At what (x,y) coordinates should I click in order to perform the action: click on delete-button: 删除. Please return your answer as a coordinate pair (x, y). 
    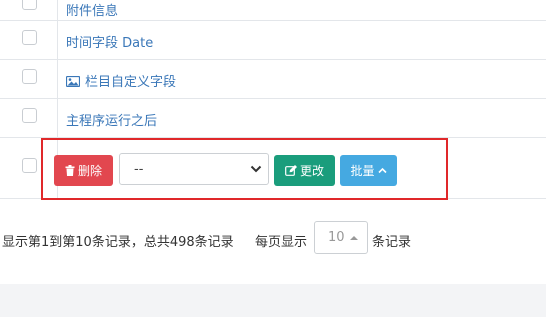
    Looking at the image, I should click on (83, 170).